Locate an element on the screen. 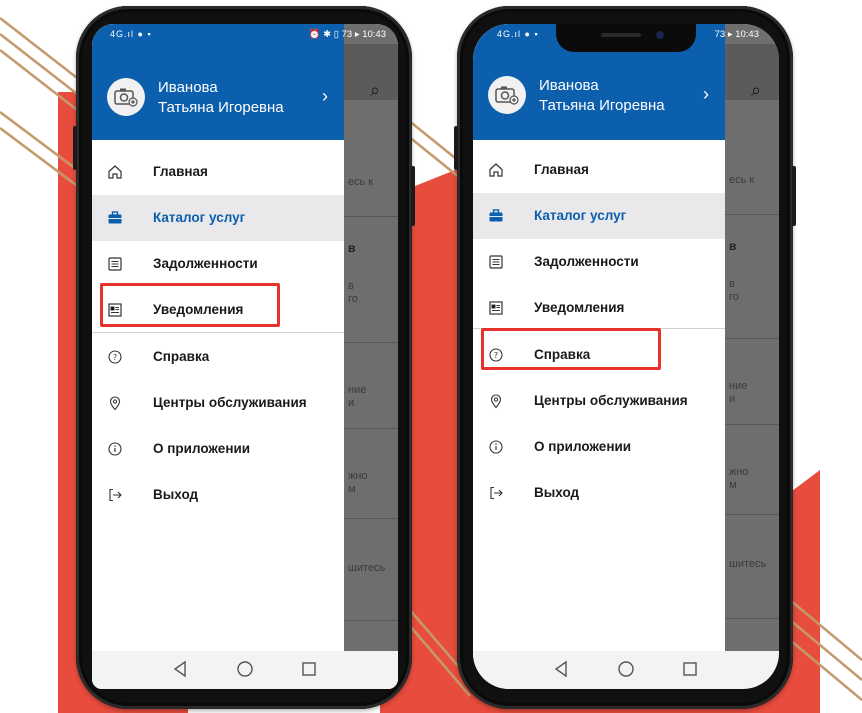  help-icon: ? is located at coordinates (115, 357).